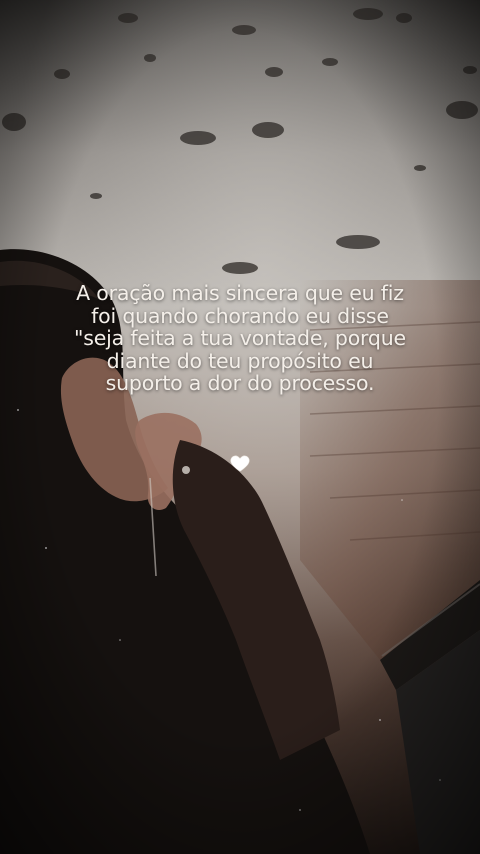 This screenshot has height=854, width=480. I want to click on quote-line: suporto a dor do processo., so click(240, 383).